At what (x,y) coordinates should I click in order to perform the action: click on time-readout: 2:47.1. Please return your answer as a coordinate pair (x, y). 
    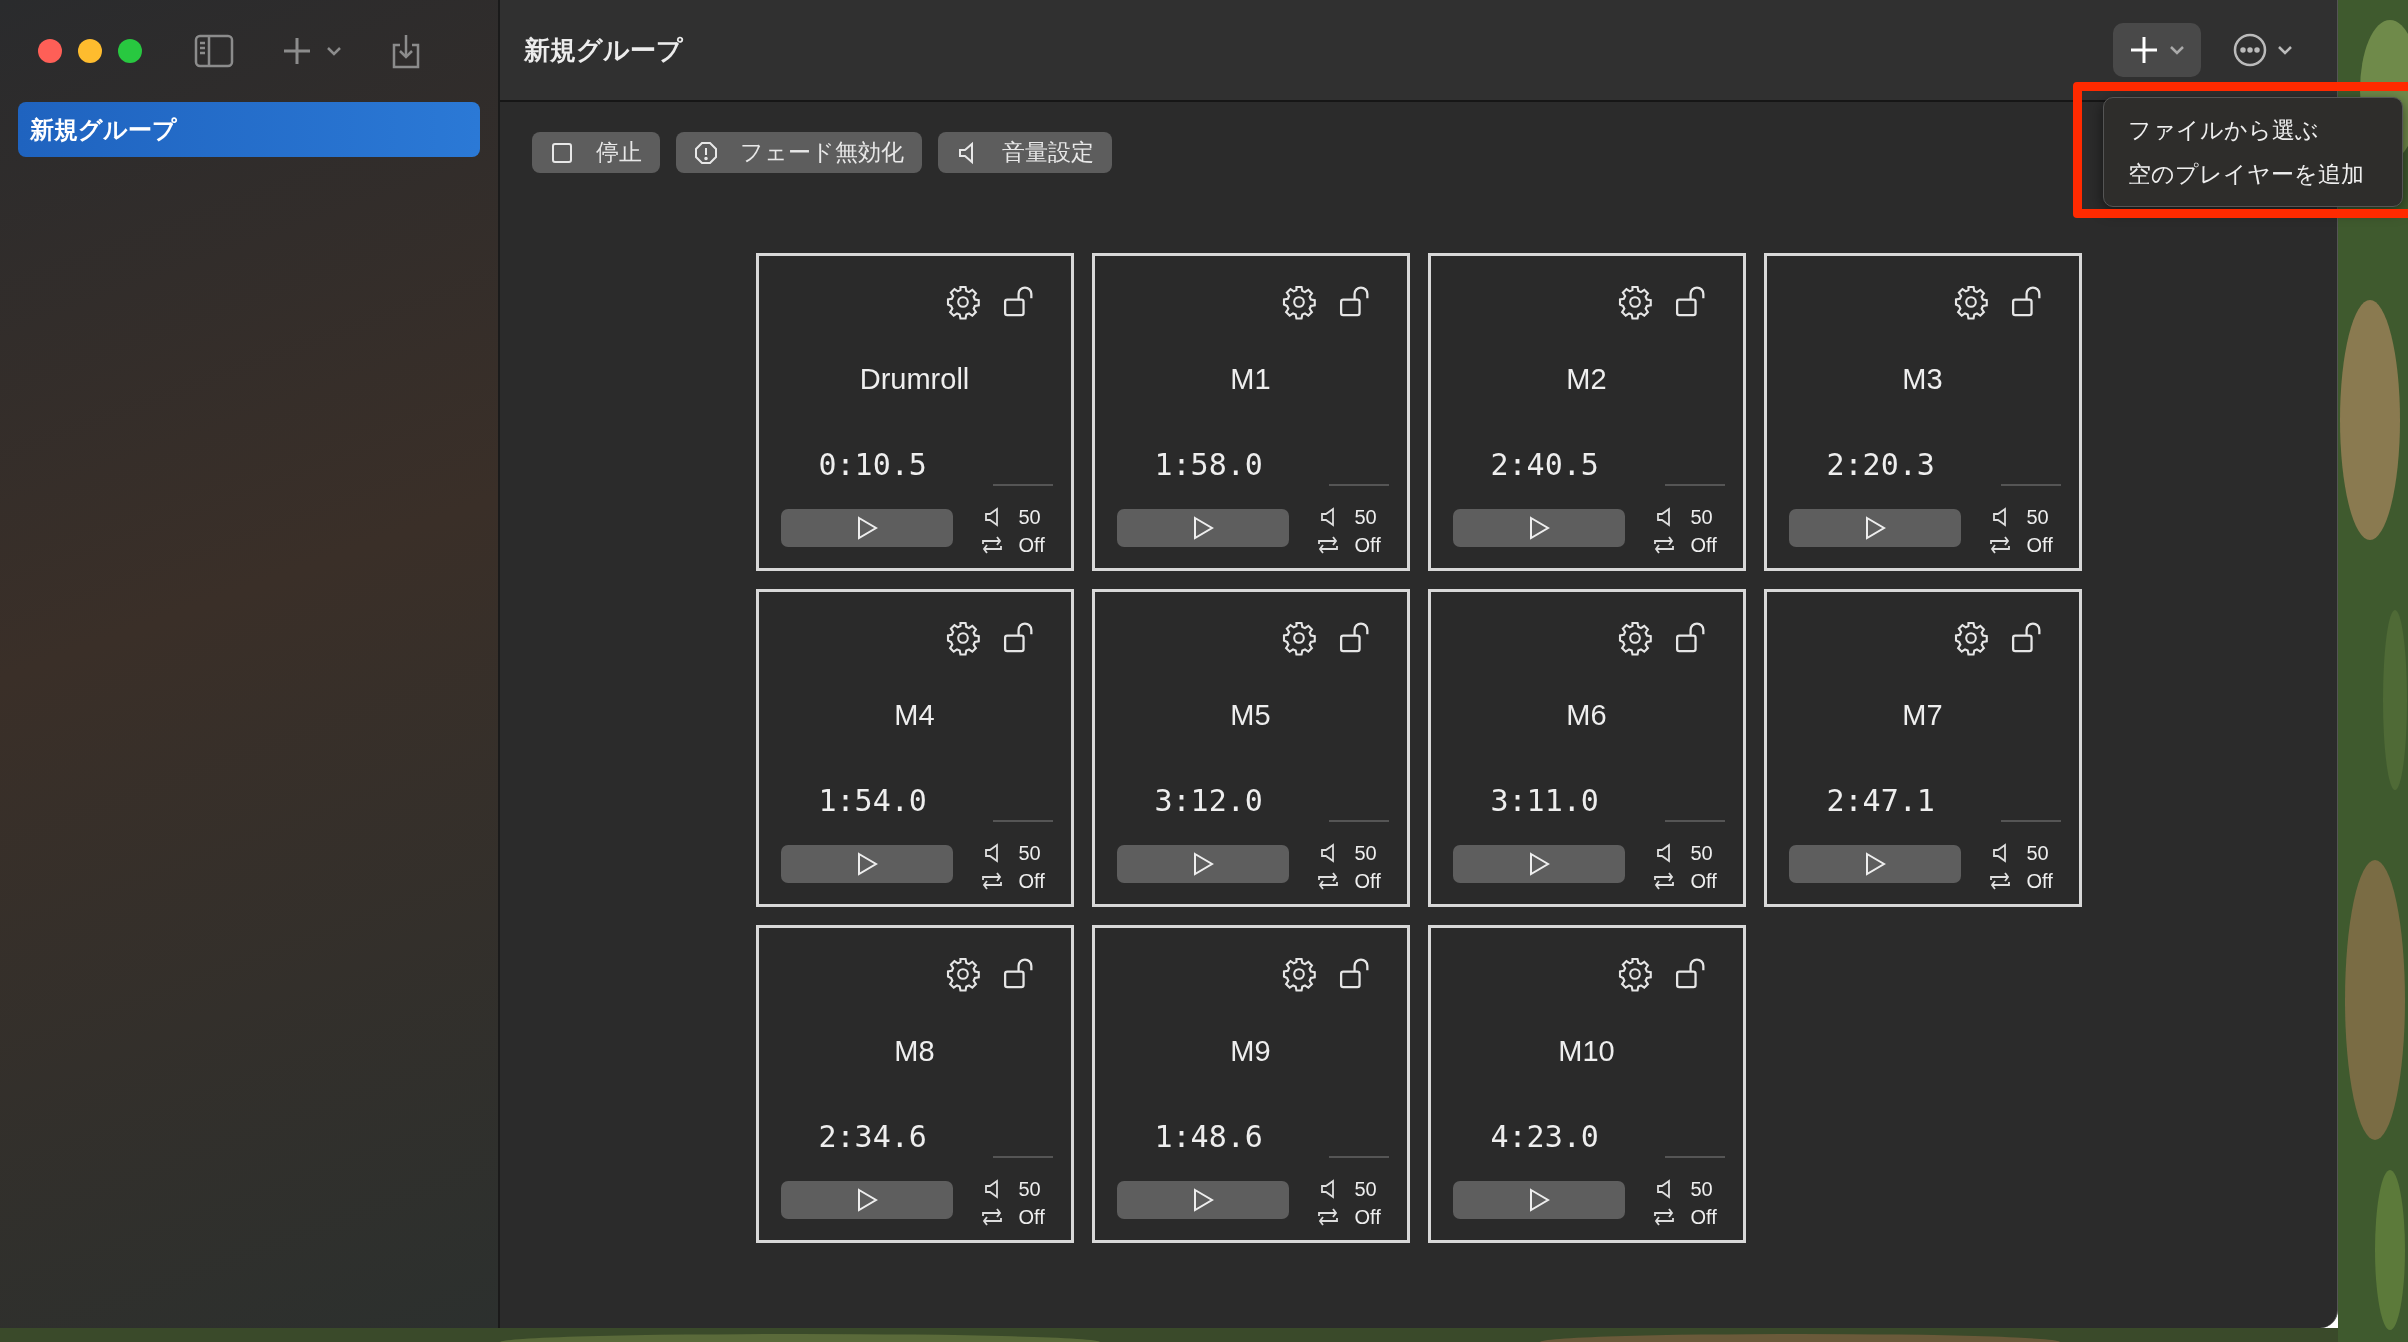
    Looking at the image, I should click on (1881, 800).